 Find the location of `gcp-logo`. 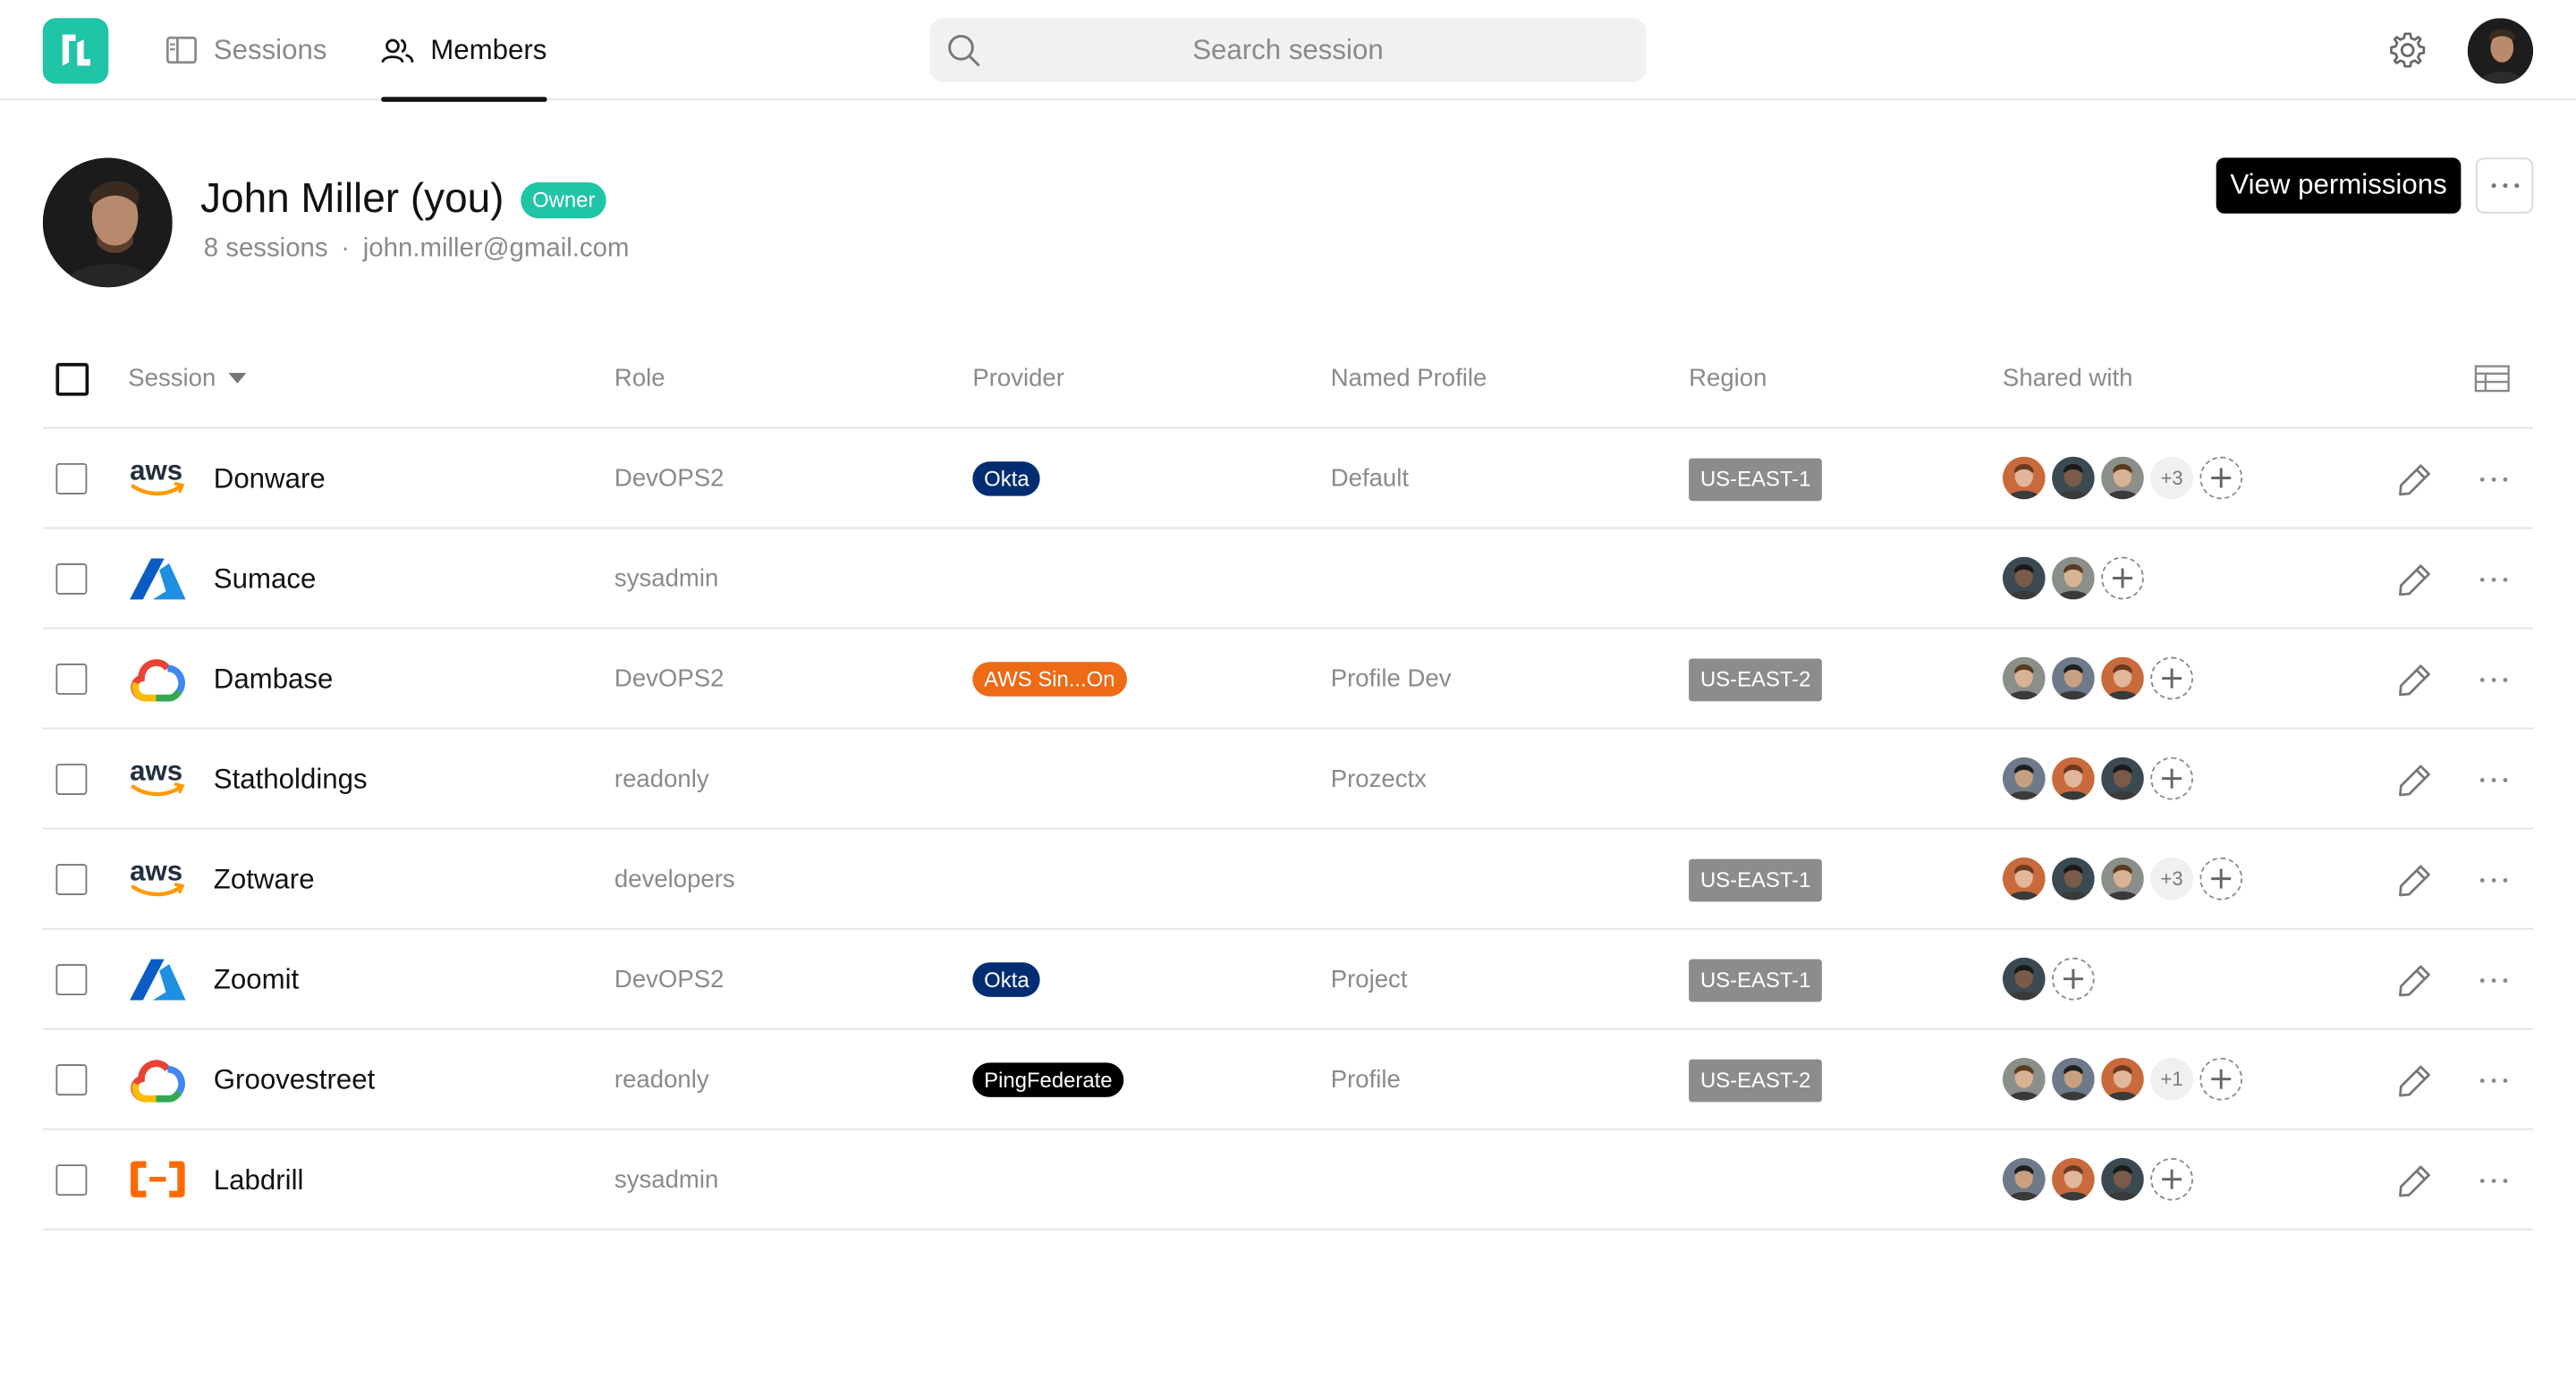

gcp-logo is located at coordinates (157, 678).